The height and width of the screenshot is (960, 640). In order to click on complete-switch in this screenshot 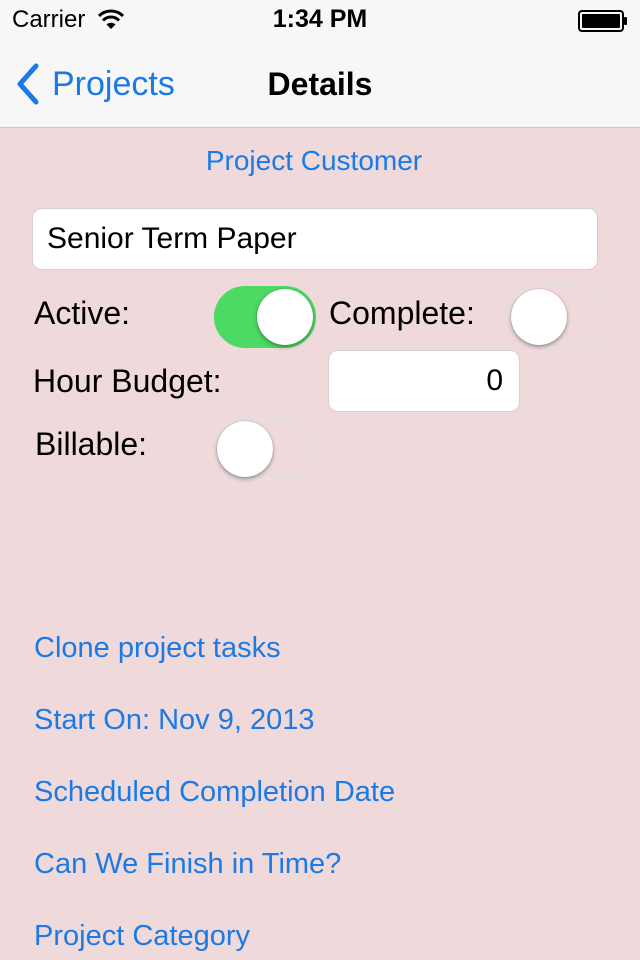, I will do `click(559, 317)`.